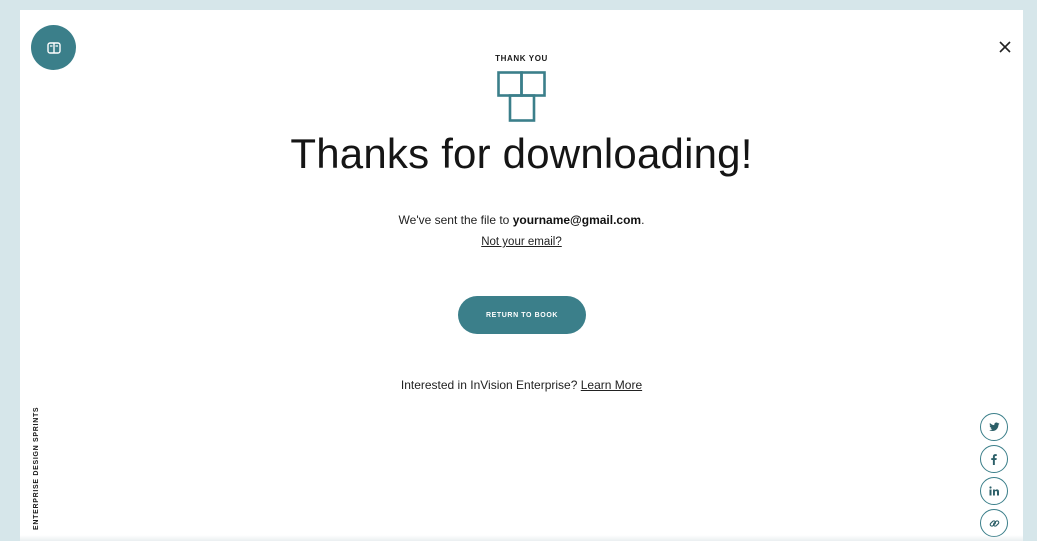 This screenshot has width=1037, height=541. Describe the element at coordinates (611, 385) in the screenshot. I see `learn-more-link: Learn More` at that location.